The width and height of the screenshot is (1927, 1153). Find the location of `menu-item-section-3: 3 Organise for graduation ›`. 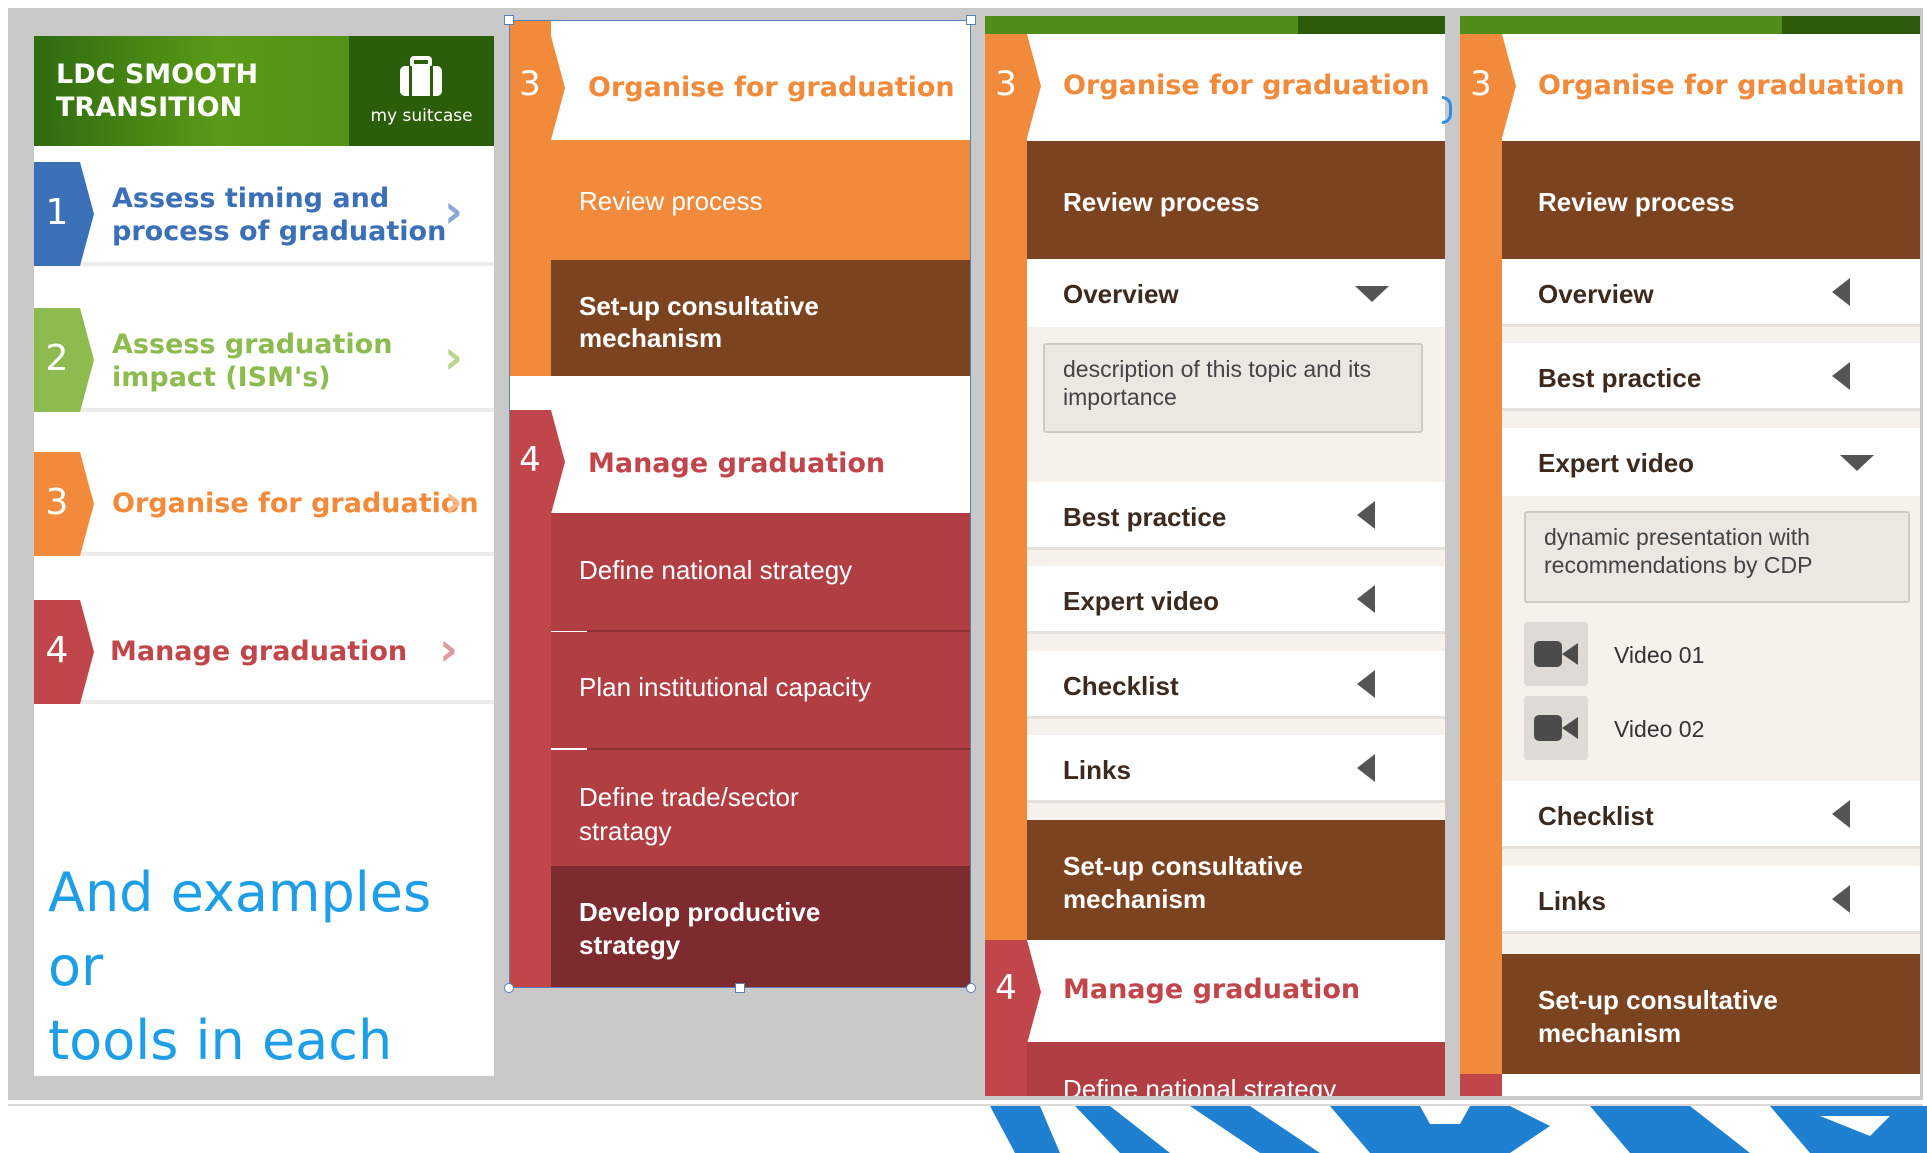

menu-item-section-3: 3 Organise for graduation › is located at coordinates (264, 504).